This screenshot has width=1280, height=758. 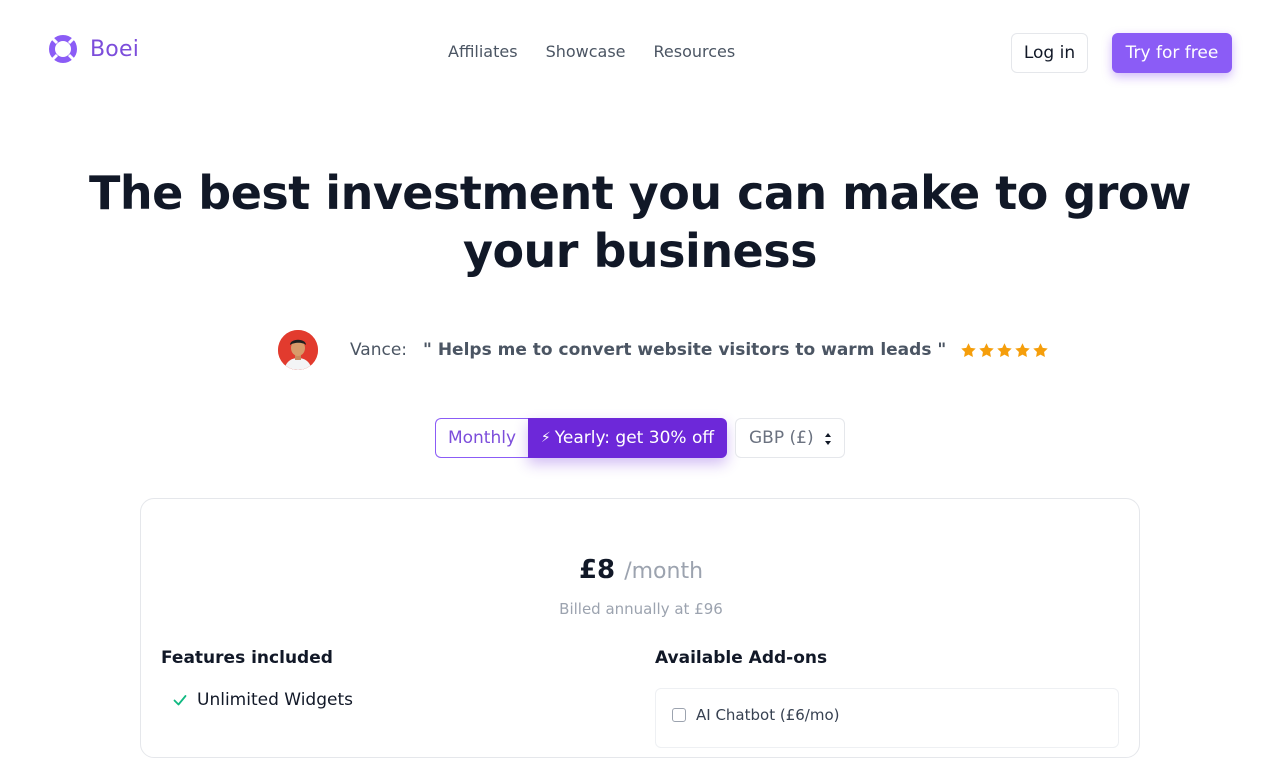 I want to click on testimonial-author: Vance:, so click(x=379, y=350).